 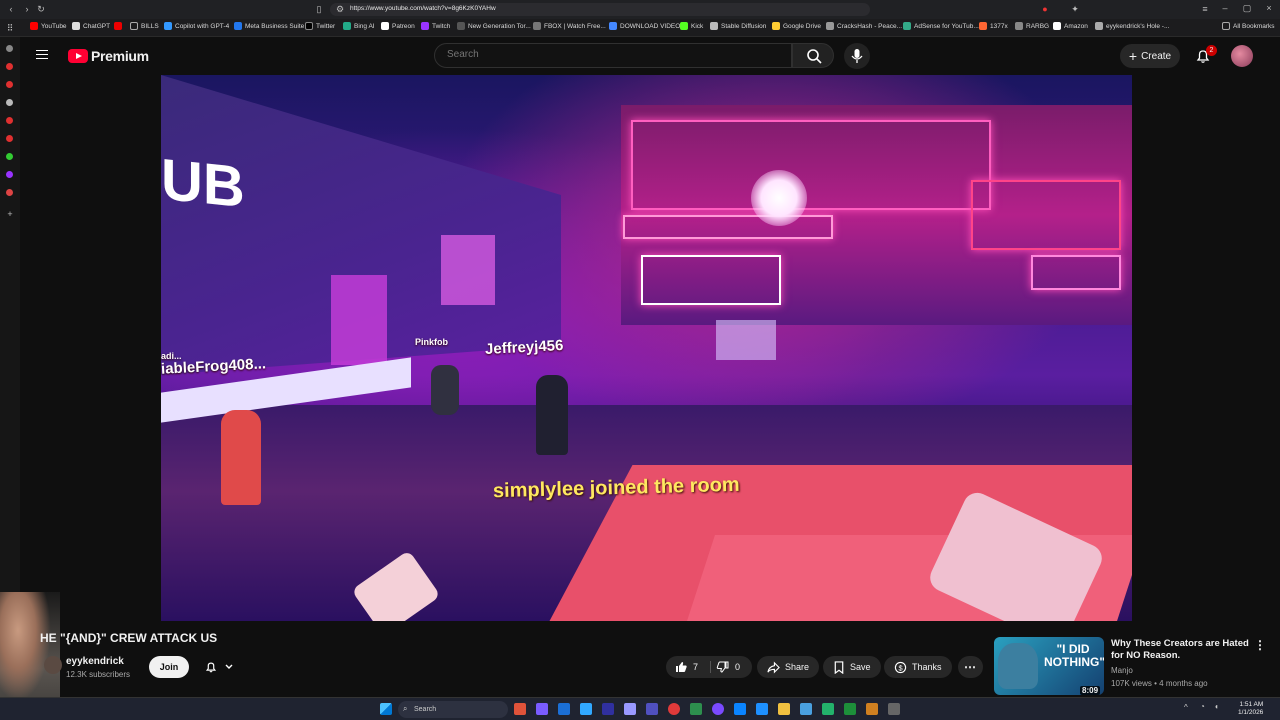 I want to click on dislike-button: 0, so click(x=728, y=667).